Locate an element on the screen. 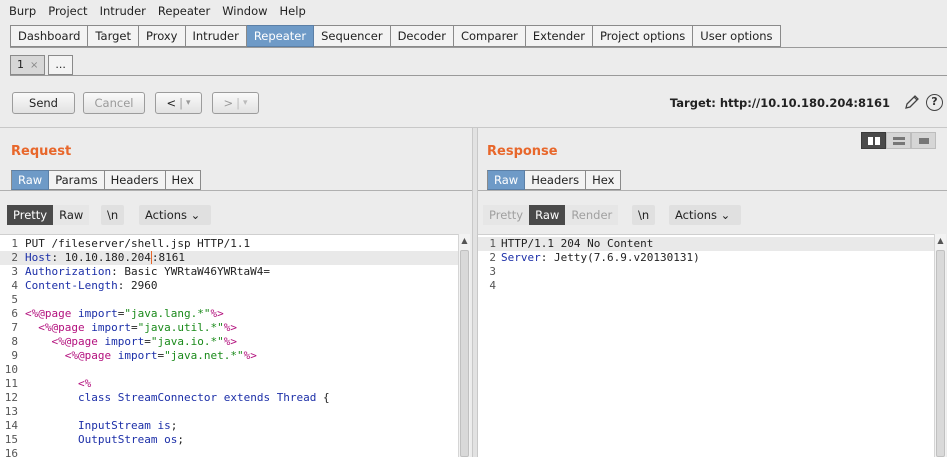 Image resolution: width=947 pixels, height=457 pixels. request-actions-menu: Actions ⌄ is located at coordinates (175, 215).